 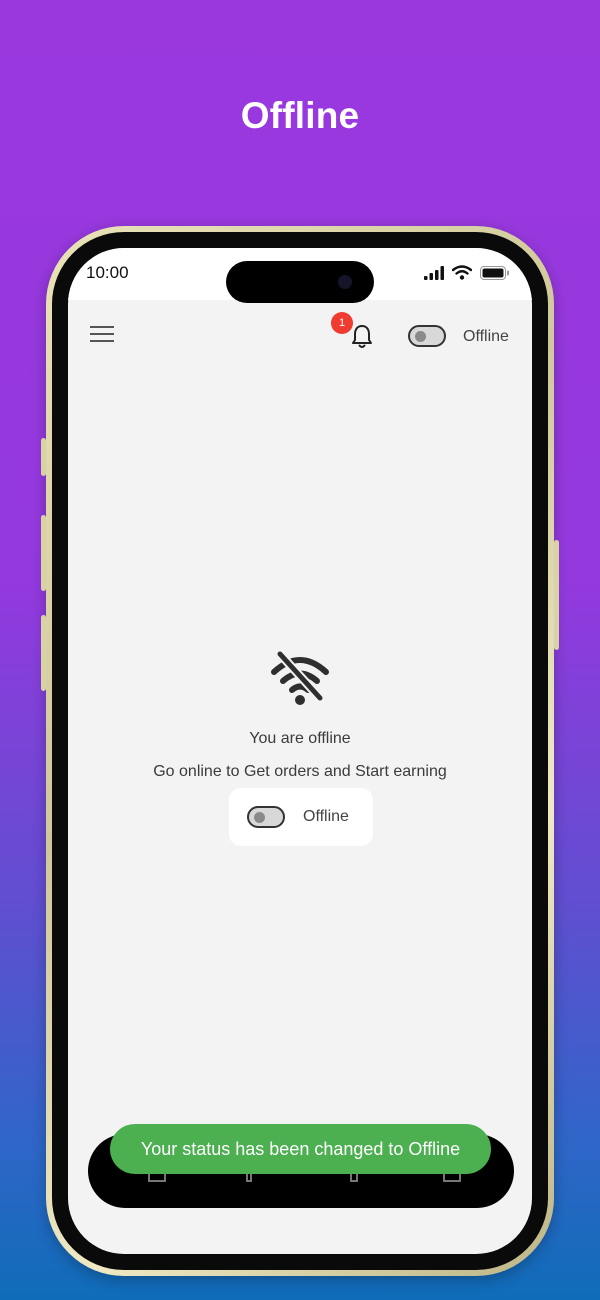 What do you see at coordinates (300, 115) in the screenshot?
I see `promo-title: Offline` at bounding box center [300, 115].